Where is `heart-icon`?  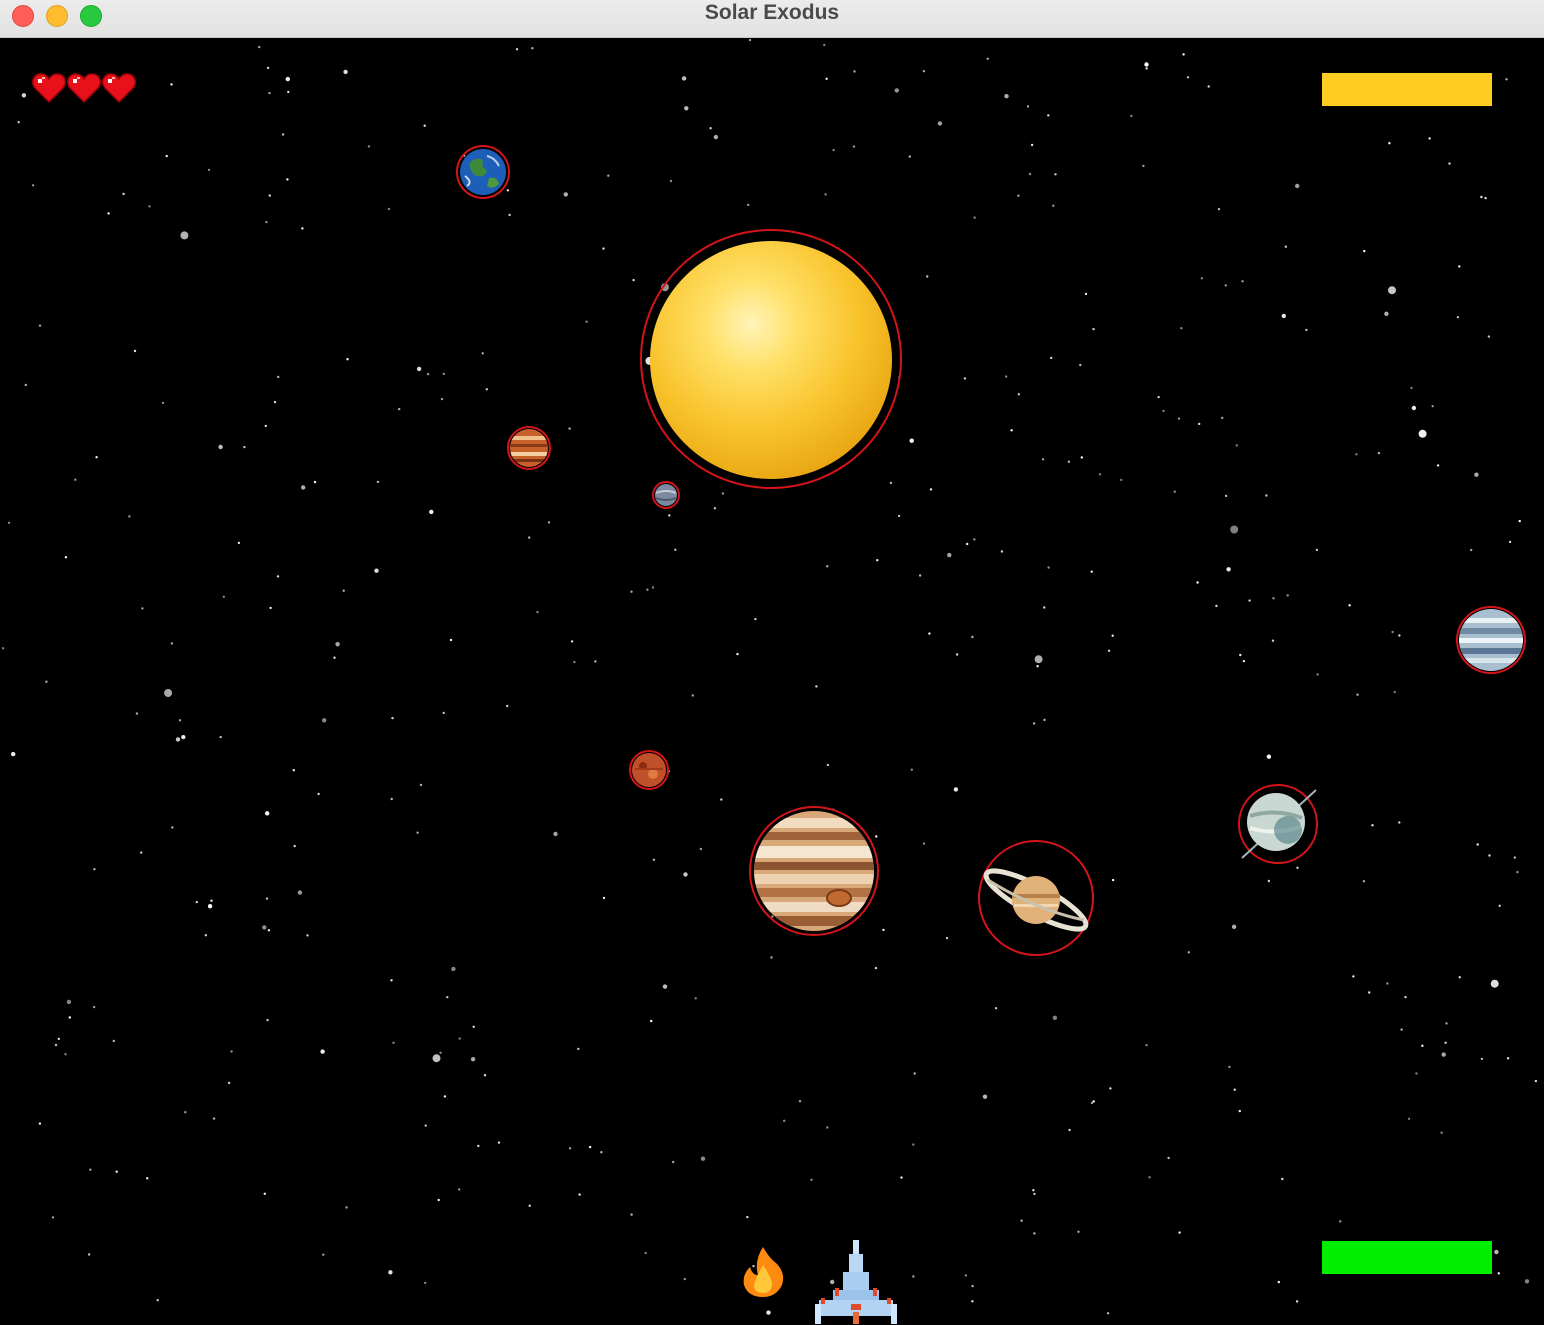 heart-icon is located at coordinates (84, 88).